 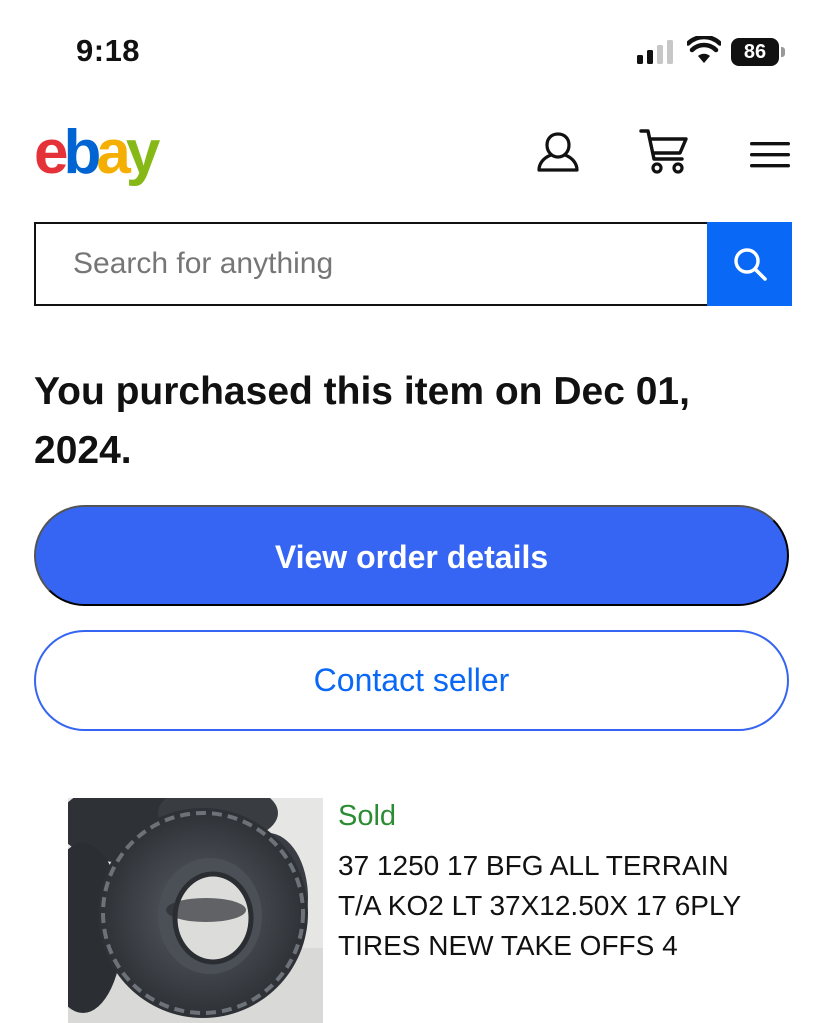 I want to click on wifi-icon, so click(x=704, y=49).